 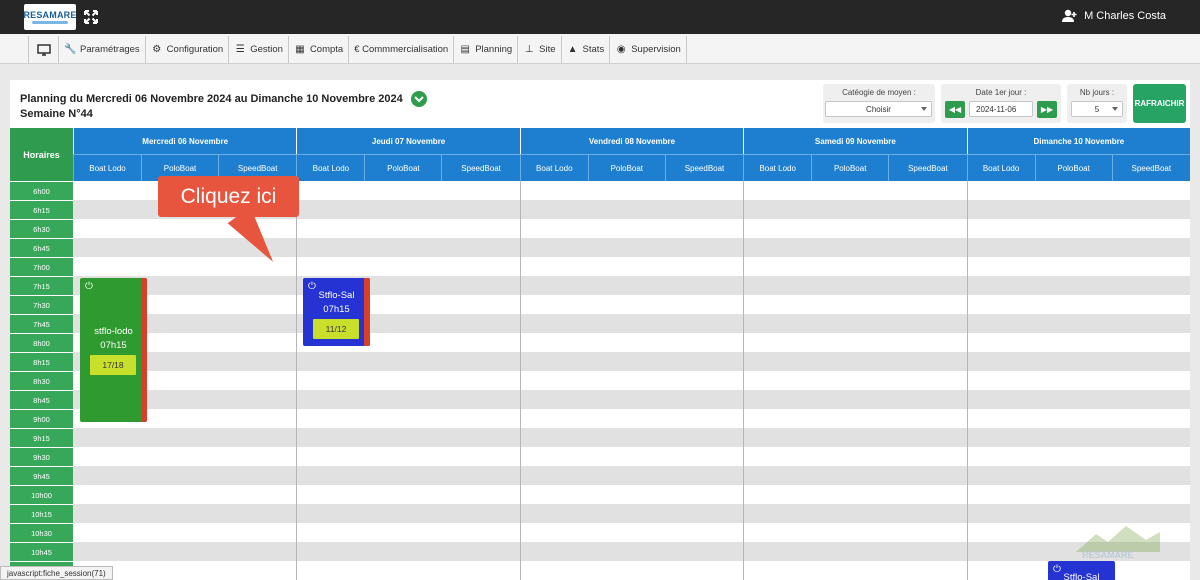 I want to click on watermark-text: RESAMARE, so click(x=1108, y=555).